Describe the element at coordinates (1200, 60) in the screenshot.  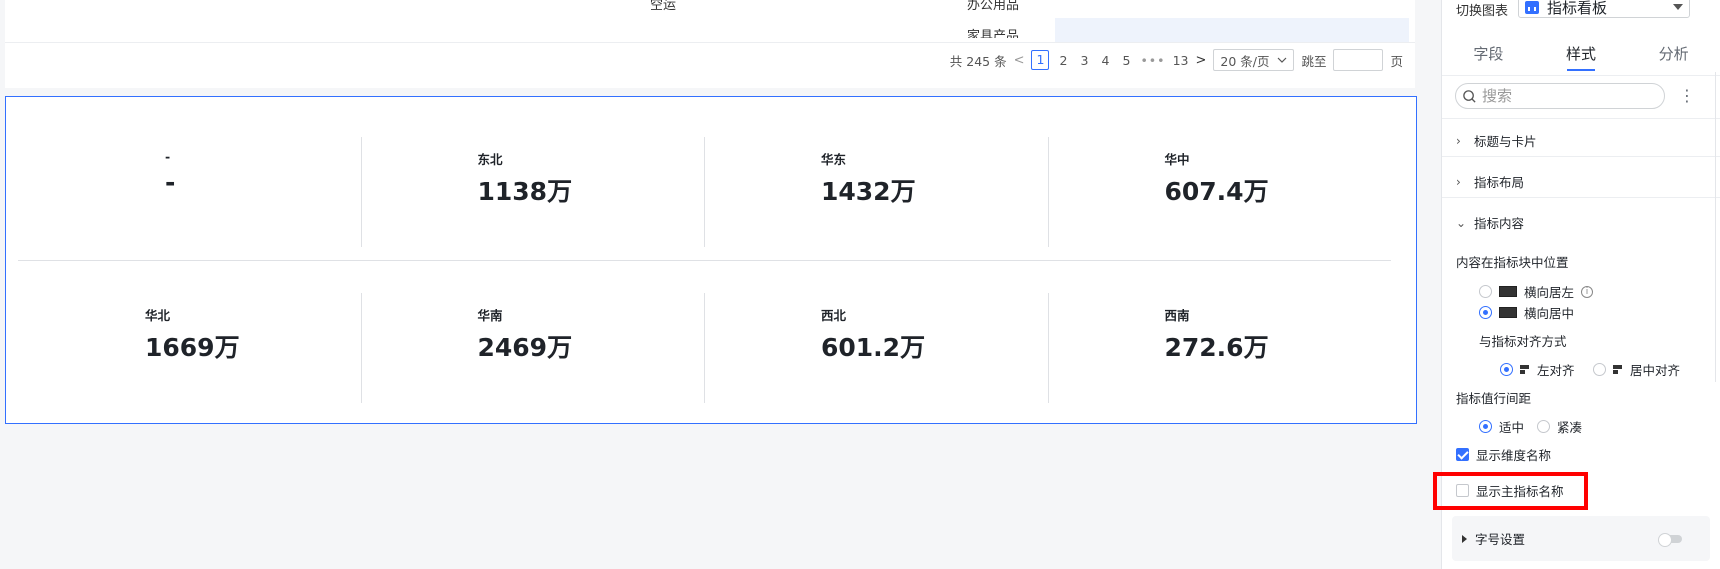
I see `next-page-icon: >` at that location.